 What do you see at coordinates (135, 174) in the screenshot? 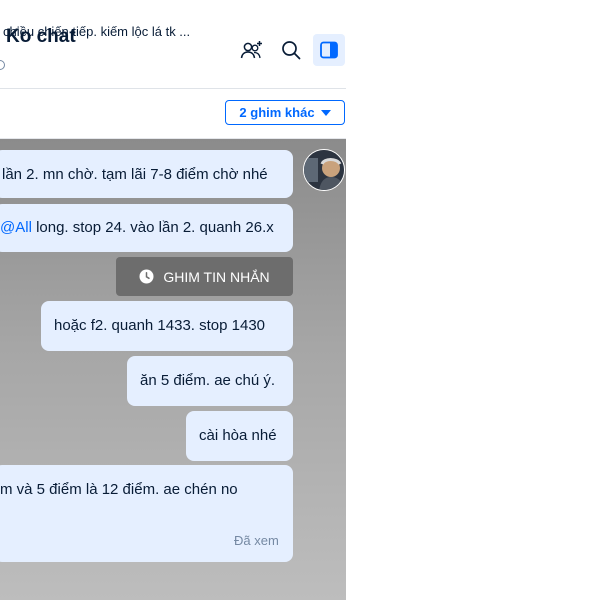
I see `message-text: lần 2. mn chờ. tạm lãi 7-8 điểm chờ nhé` at bounding box center [135, 174].